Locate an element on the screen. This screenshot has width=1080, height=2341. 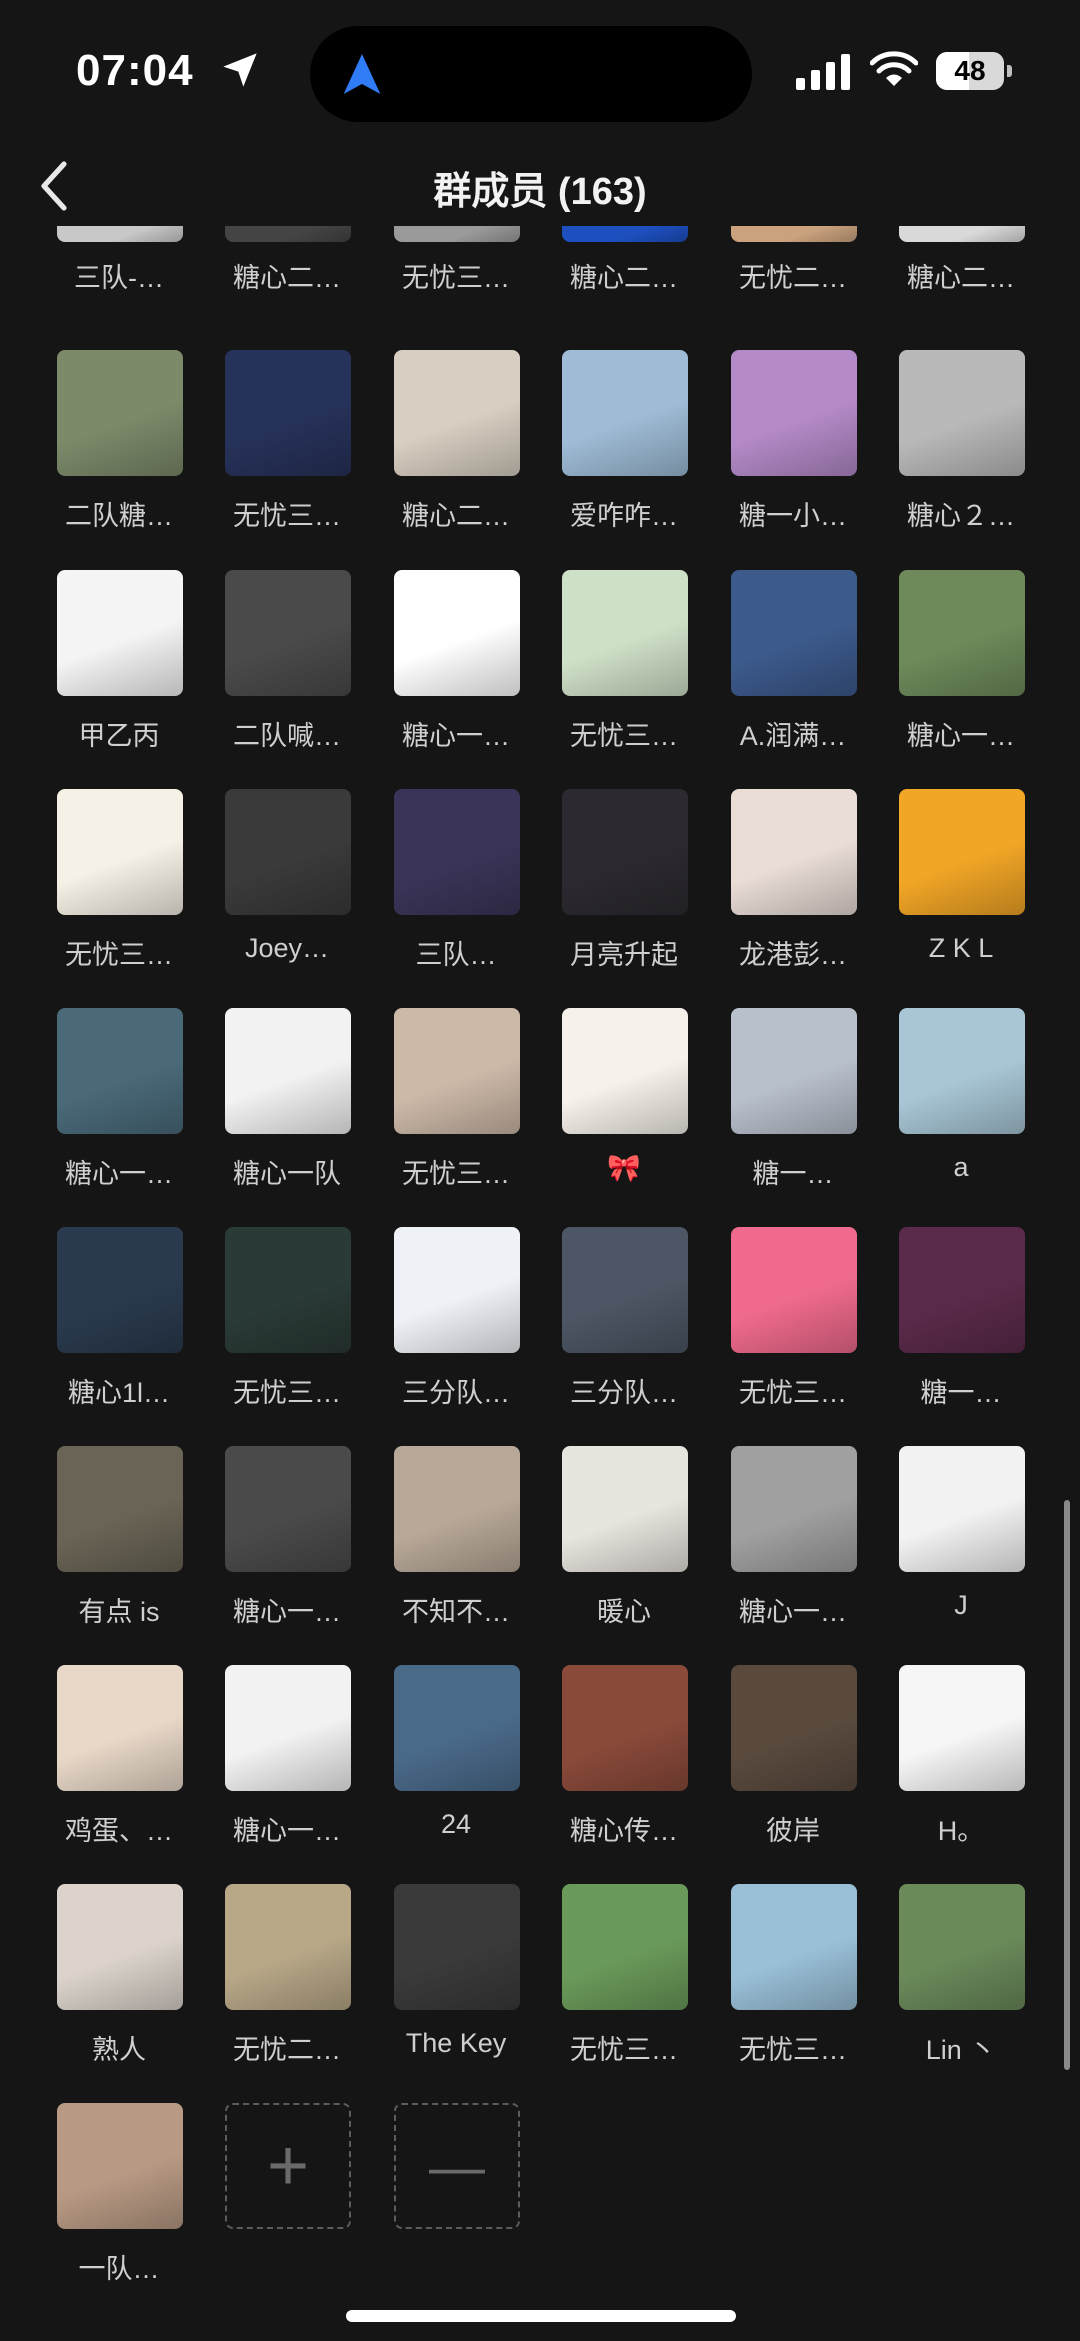
add-member-button: + is located at coordinates (287, 2208).